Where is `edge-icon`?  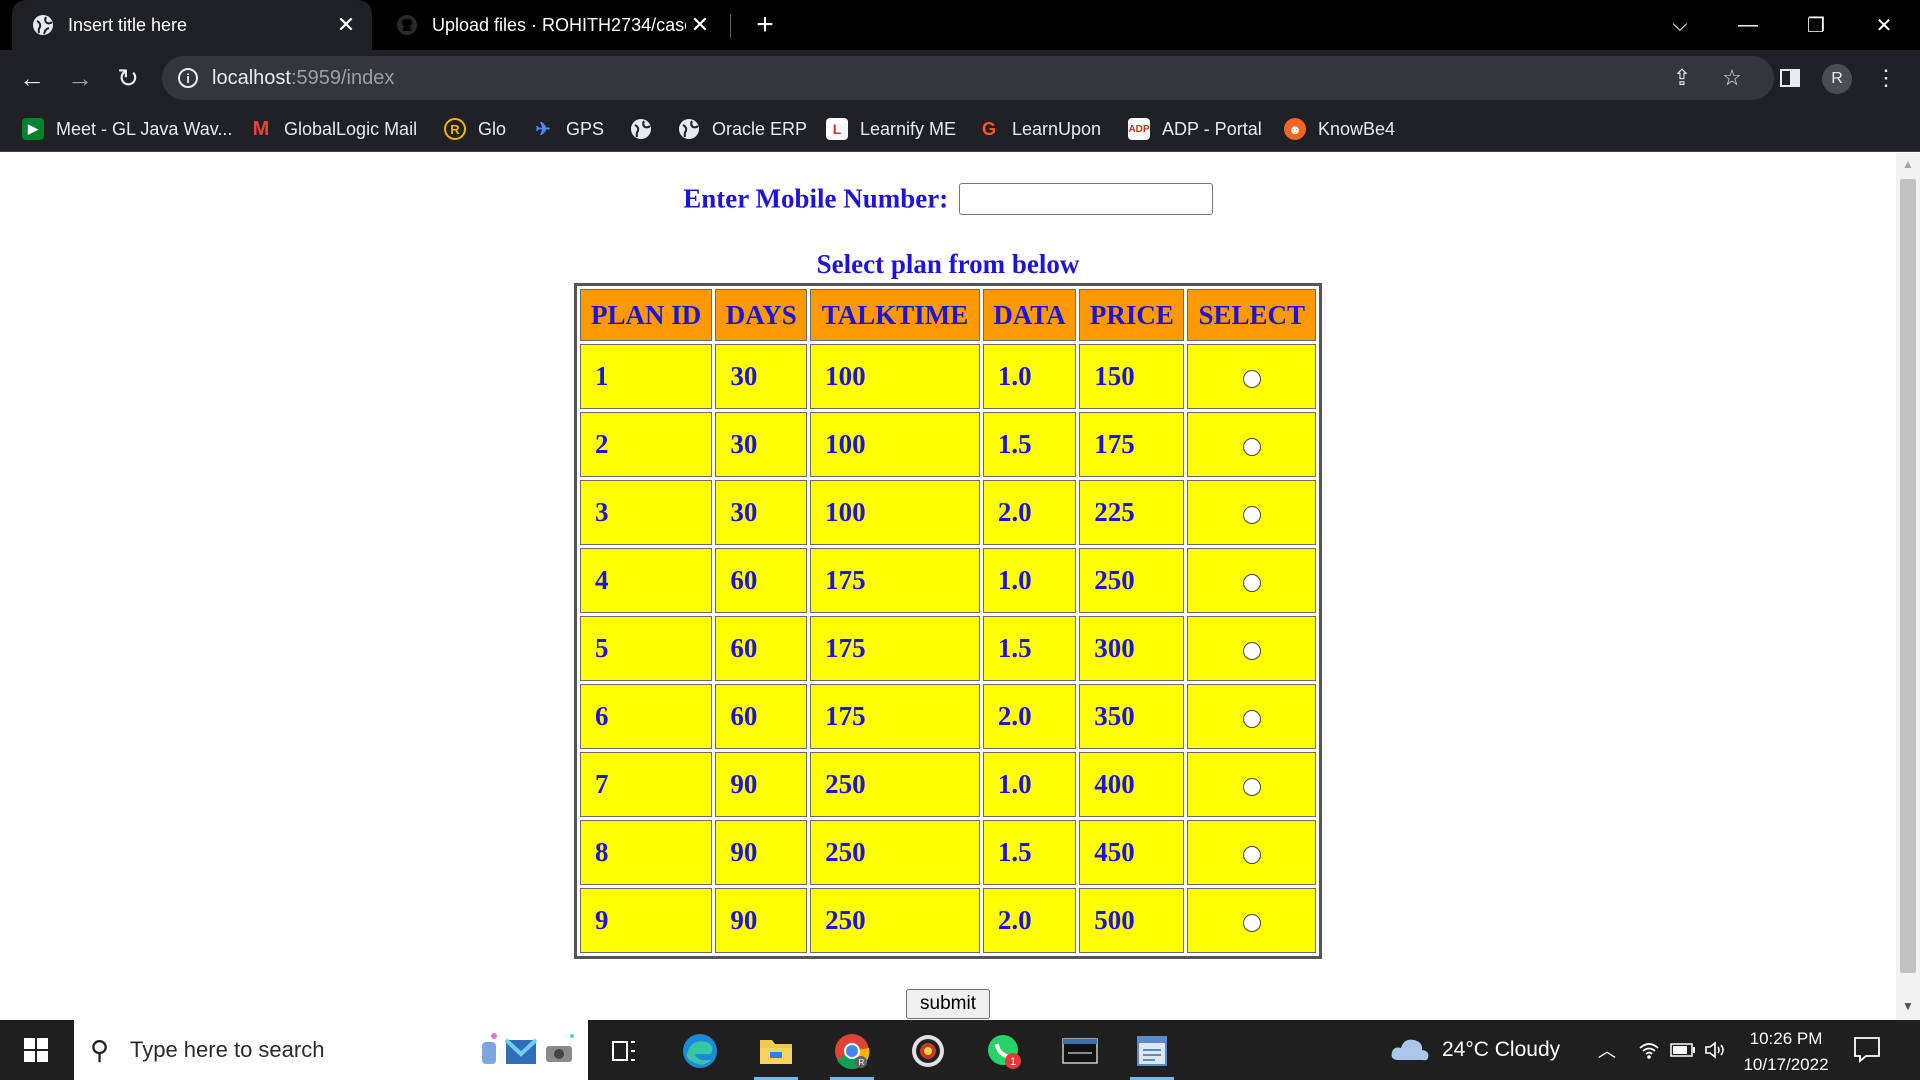
edge-icon is located at coordinates (700, 1051).